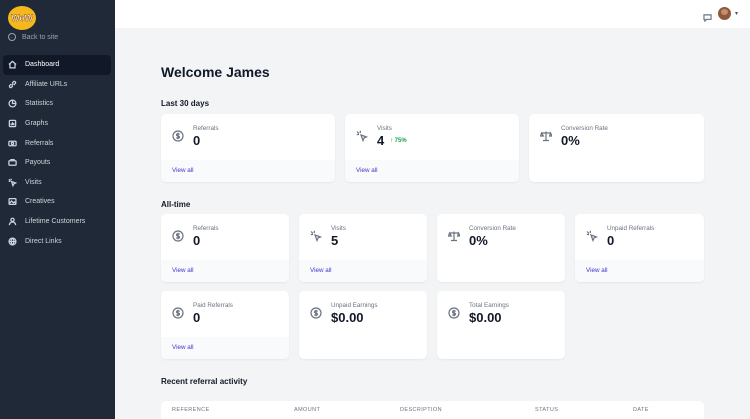 The image size is (750, 419). I want to click on stat-label: Paid Referrals, so click(213, 305).